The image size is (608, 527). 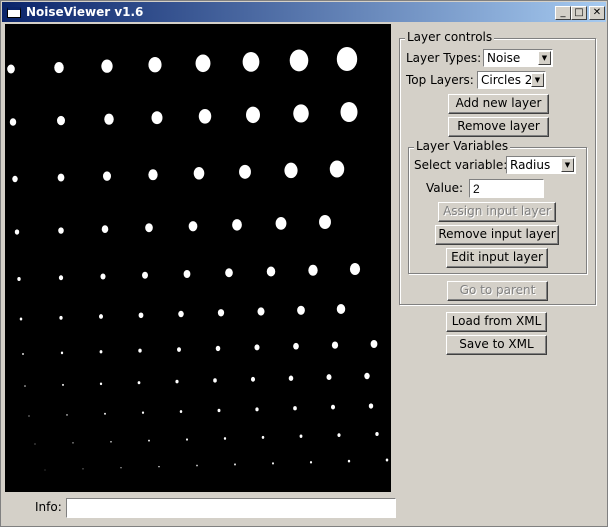 What do you see at coordinates (304, 12) in the screenshot?
I see `title-bar: NoiseViewer v1.6 _ □ ✕` at bounding box center [304, 12].